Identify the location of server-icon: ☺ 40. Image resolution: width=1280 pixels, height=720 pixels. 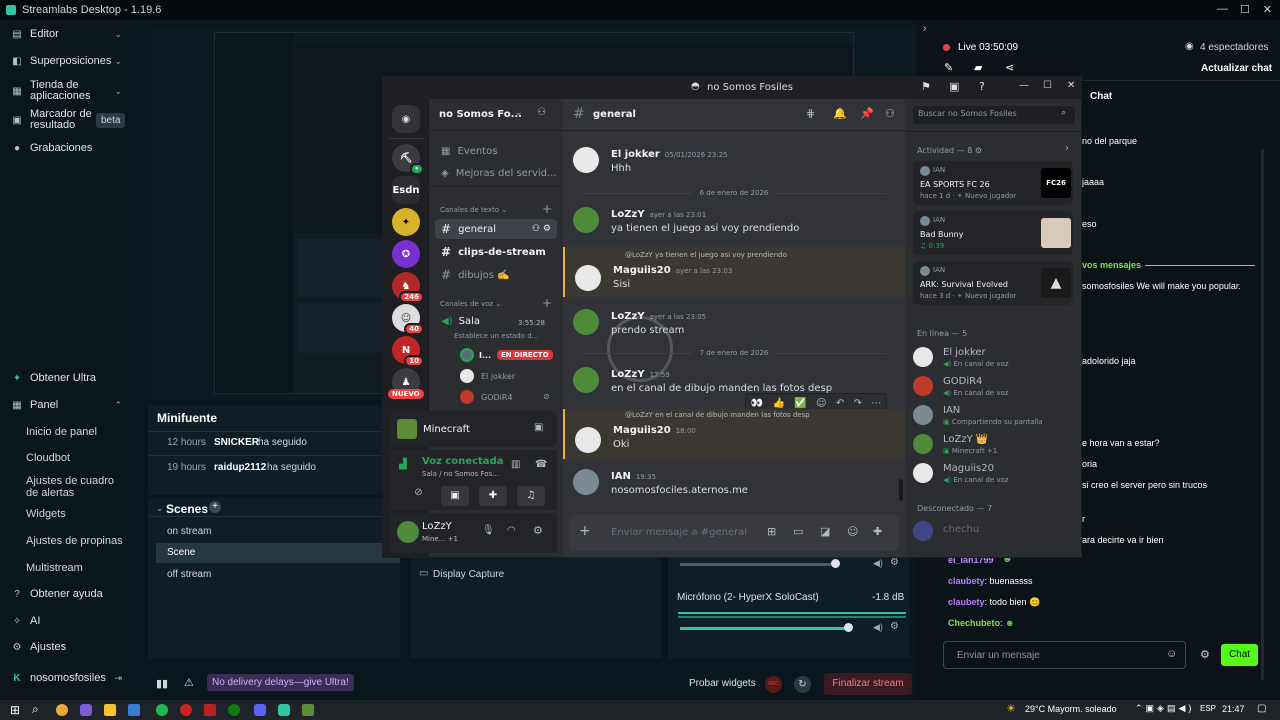
(408, 319).